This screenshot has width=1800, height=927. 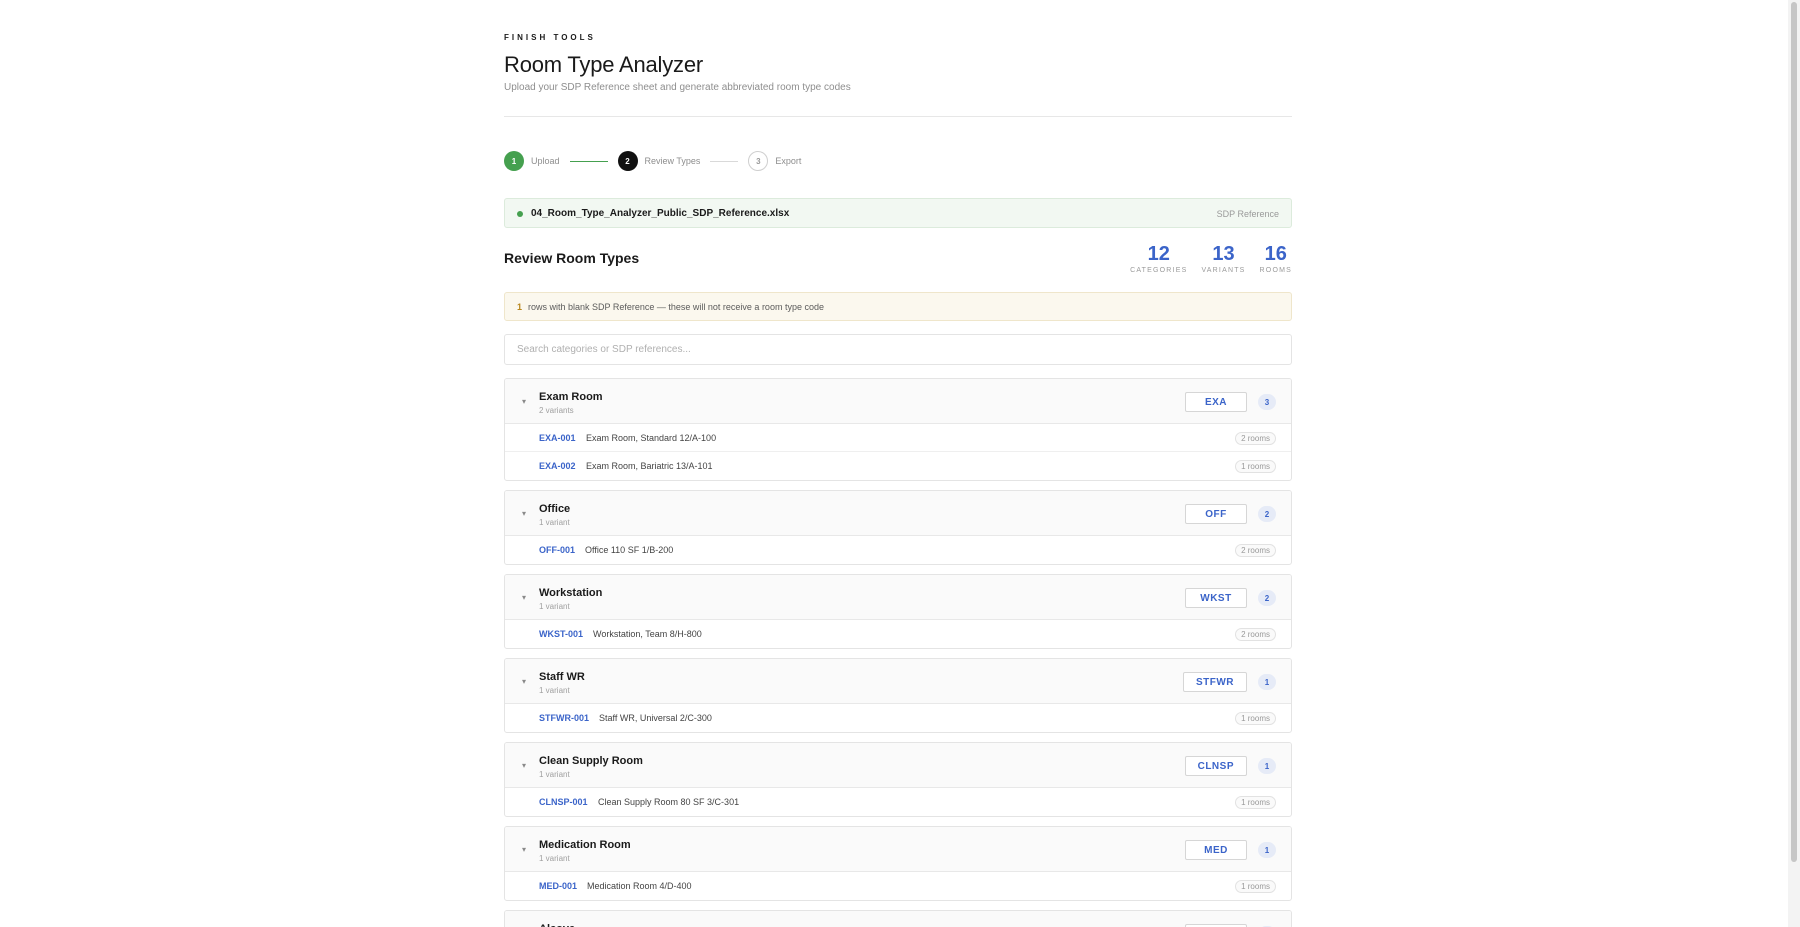 I want to click on category-header-office: ▾ Office 1 variant OFF 2, so click(x=898, y=513).